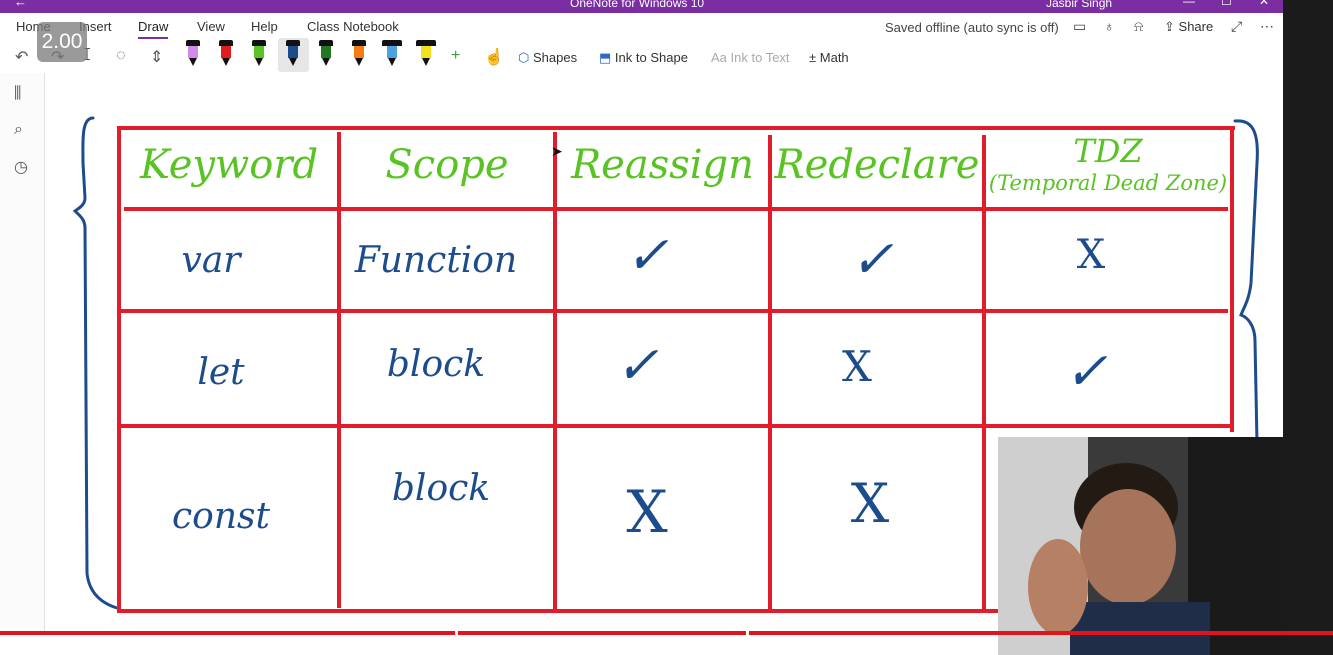 This screenshot has width=1333, height=655. What do you see at coordinates (17, 94) in the screenshot?
I see `notebooks-icon: ⫼` at bounding box center [17, 94].